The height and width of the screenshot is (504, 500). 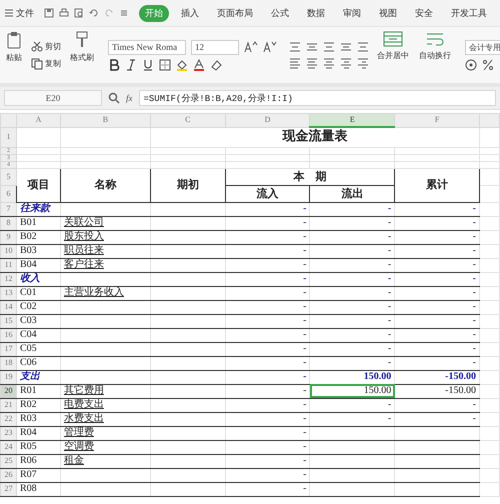 What do you see at coordinates (199, 64) in the screenshot?
I see `font-color-icon` at bounding box center [199, 64].